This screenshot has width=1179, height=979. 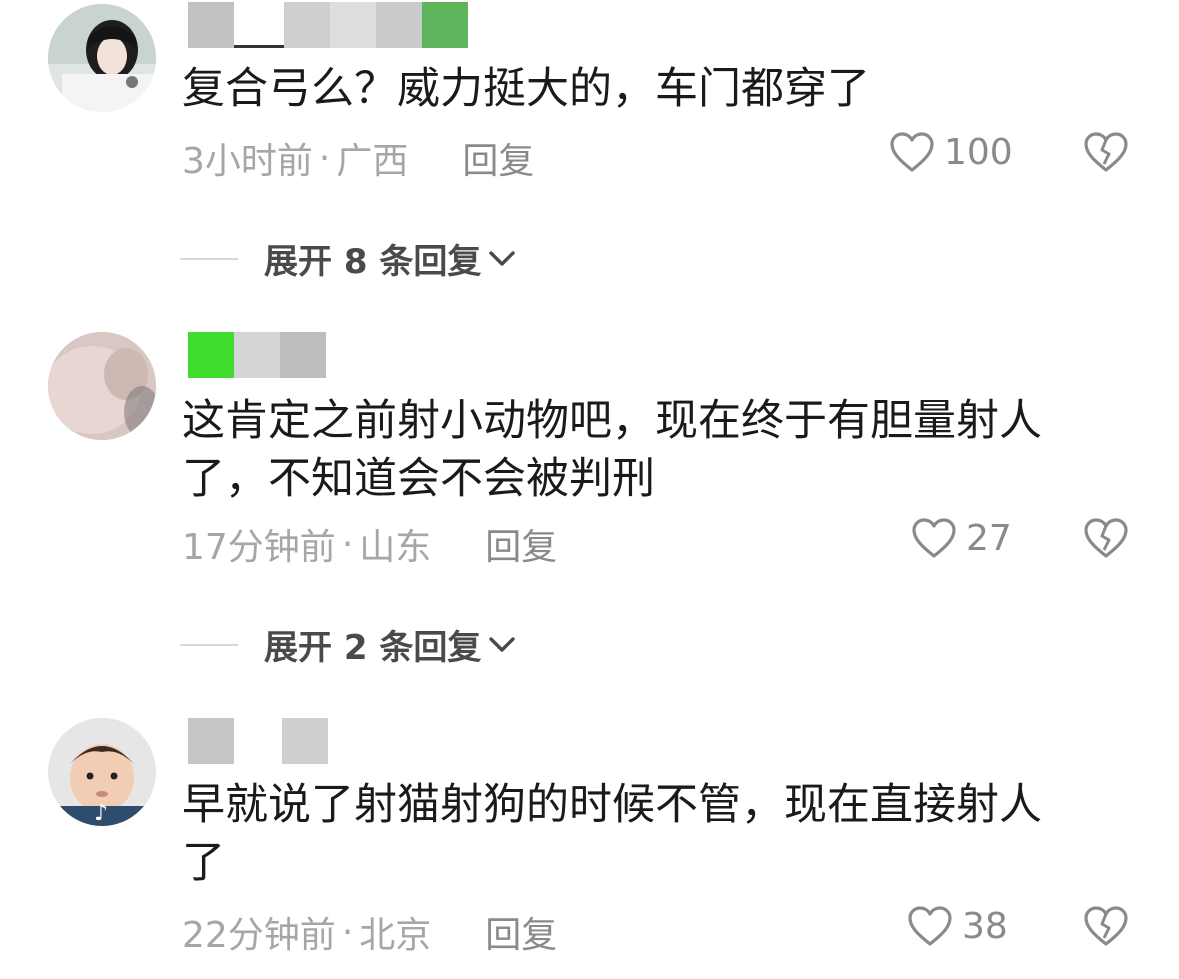 What do you see at coordinates (259, 935) in the screenshot?
I see `comment-time: 22分钟前` at bounding box center [259, 935].